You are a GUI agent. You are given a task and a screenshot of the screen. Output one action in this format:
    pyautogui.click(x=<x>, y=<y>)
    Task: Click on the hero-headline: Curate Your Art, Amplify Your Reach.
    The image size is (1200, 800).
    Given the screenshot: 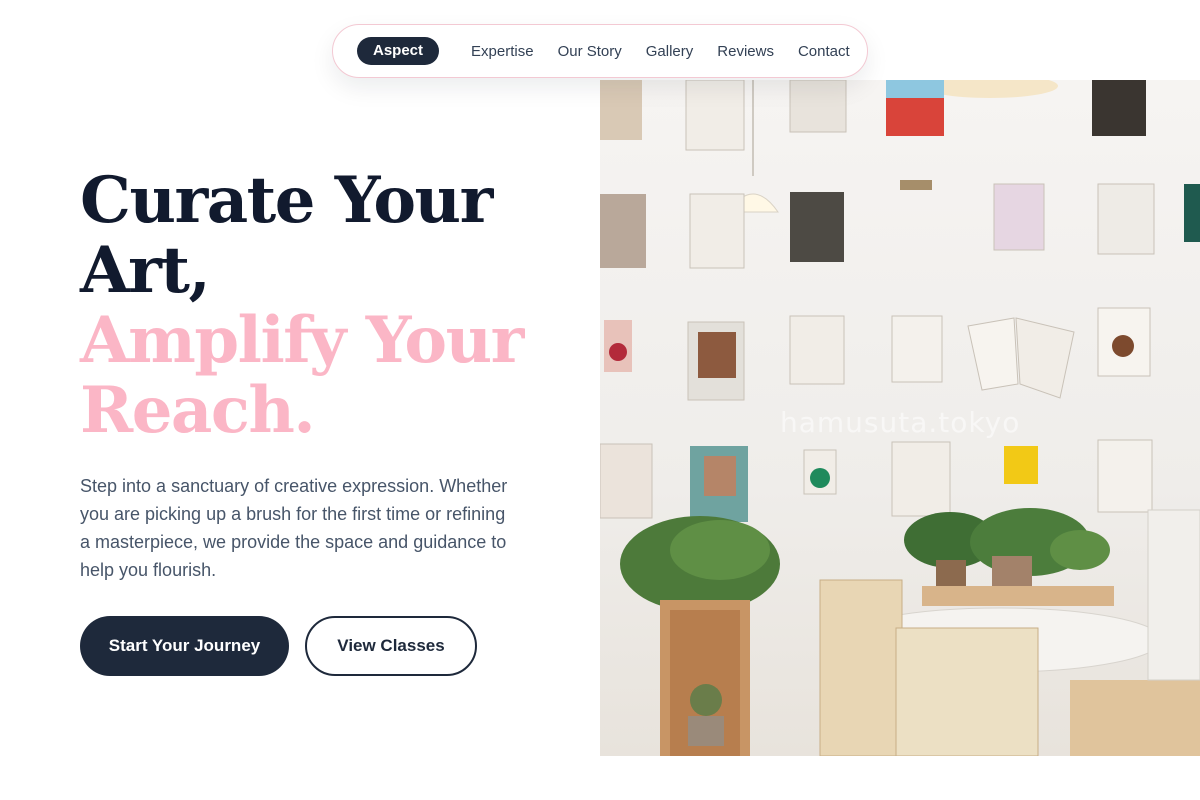 What is the action you would take?
    pyautogui.click(x=330, y=306)
    